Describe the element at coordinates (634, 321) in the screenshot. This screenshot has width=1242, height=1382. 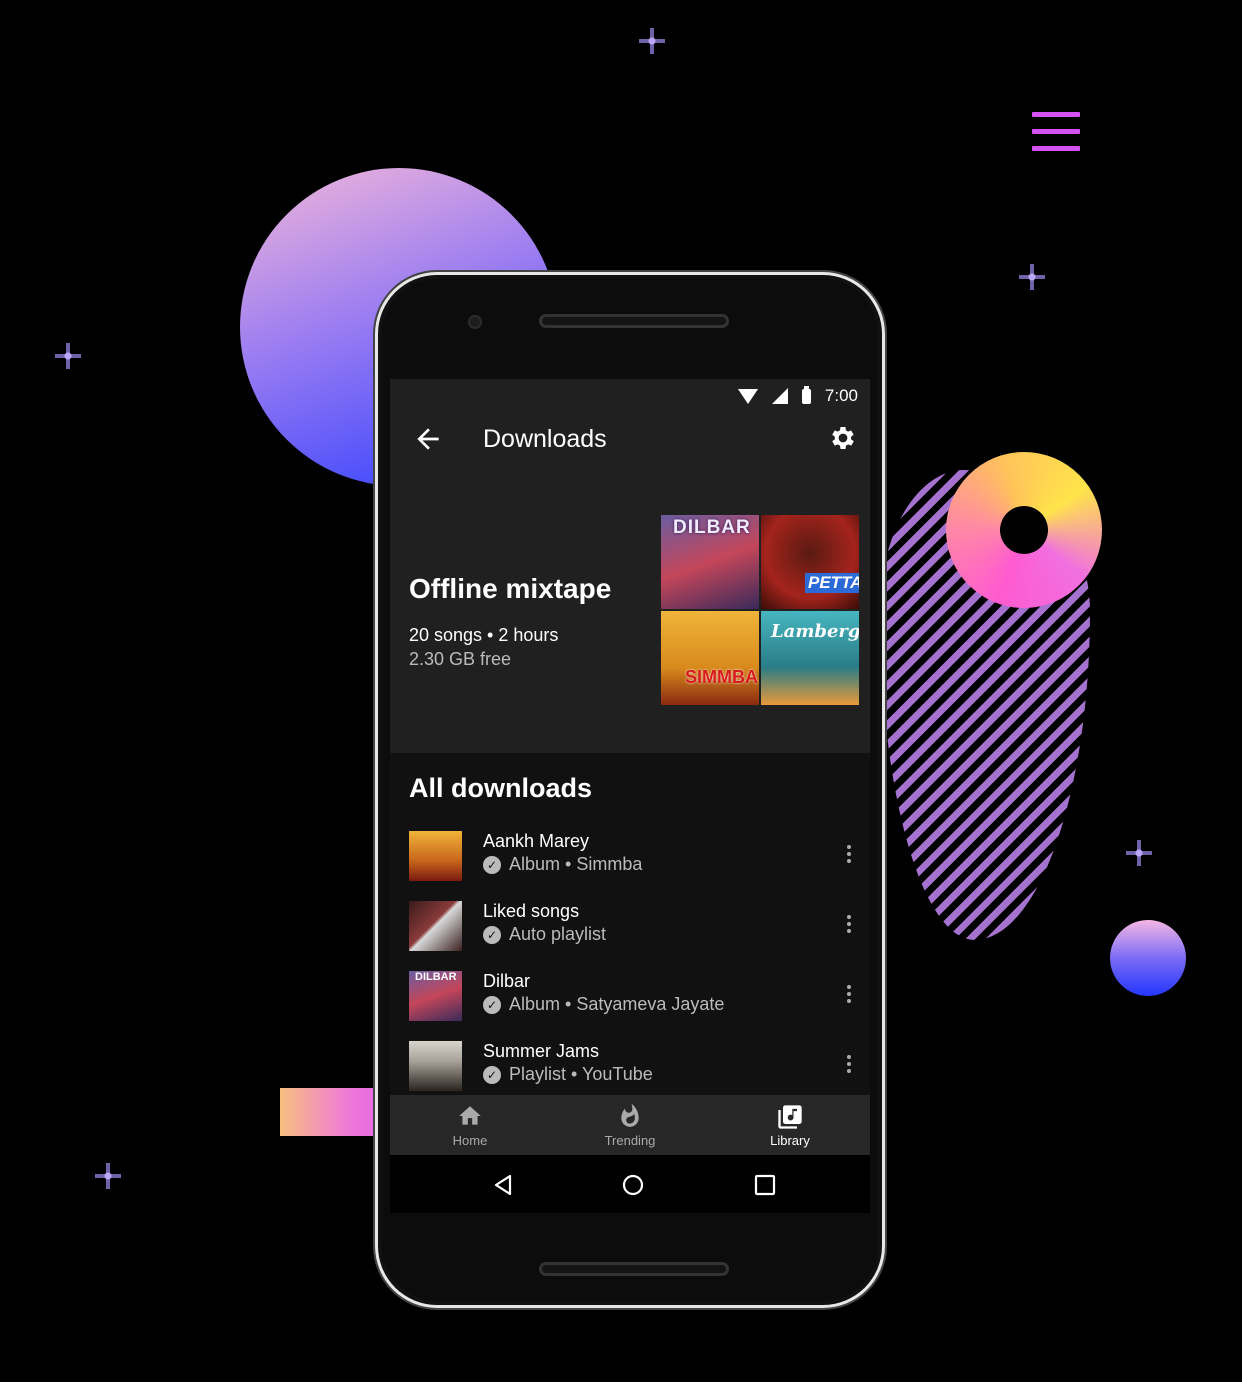
I see `top-speaker` at that location.